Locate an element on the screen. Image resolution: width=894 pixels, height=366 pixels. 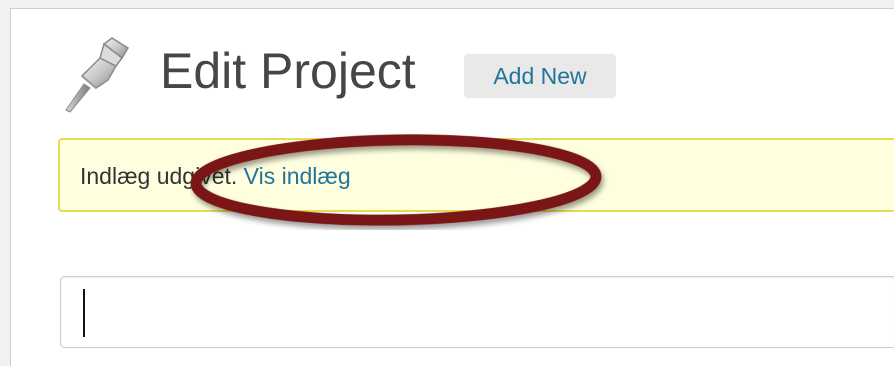
text-caret is located at coordinates (84, 313).